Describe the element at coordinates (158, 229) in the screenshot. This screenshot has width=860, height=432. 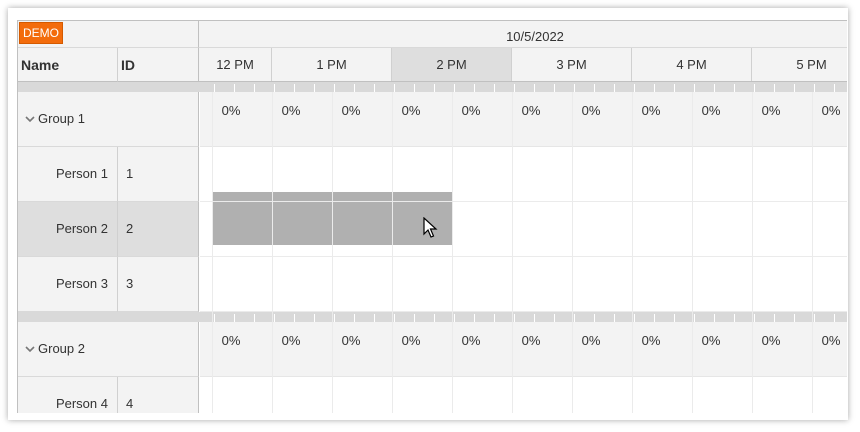
I see `resource-id-cell: 2` at that location.